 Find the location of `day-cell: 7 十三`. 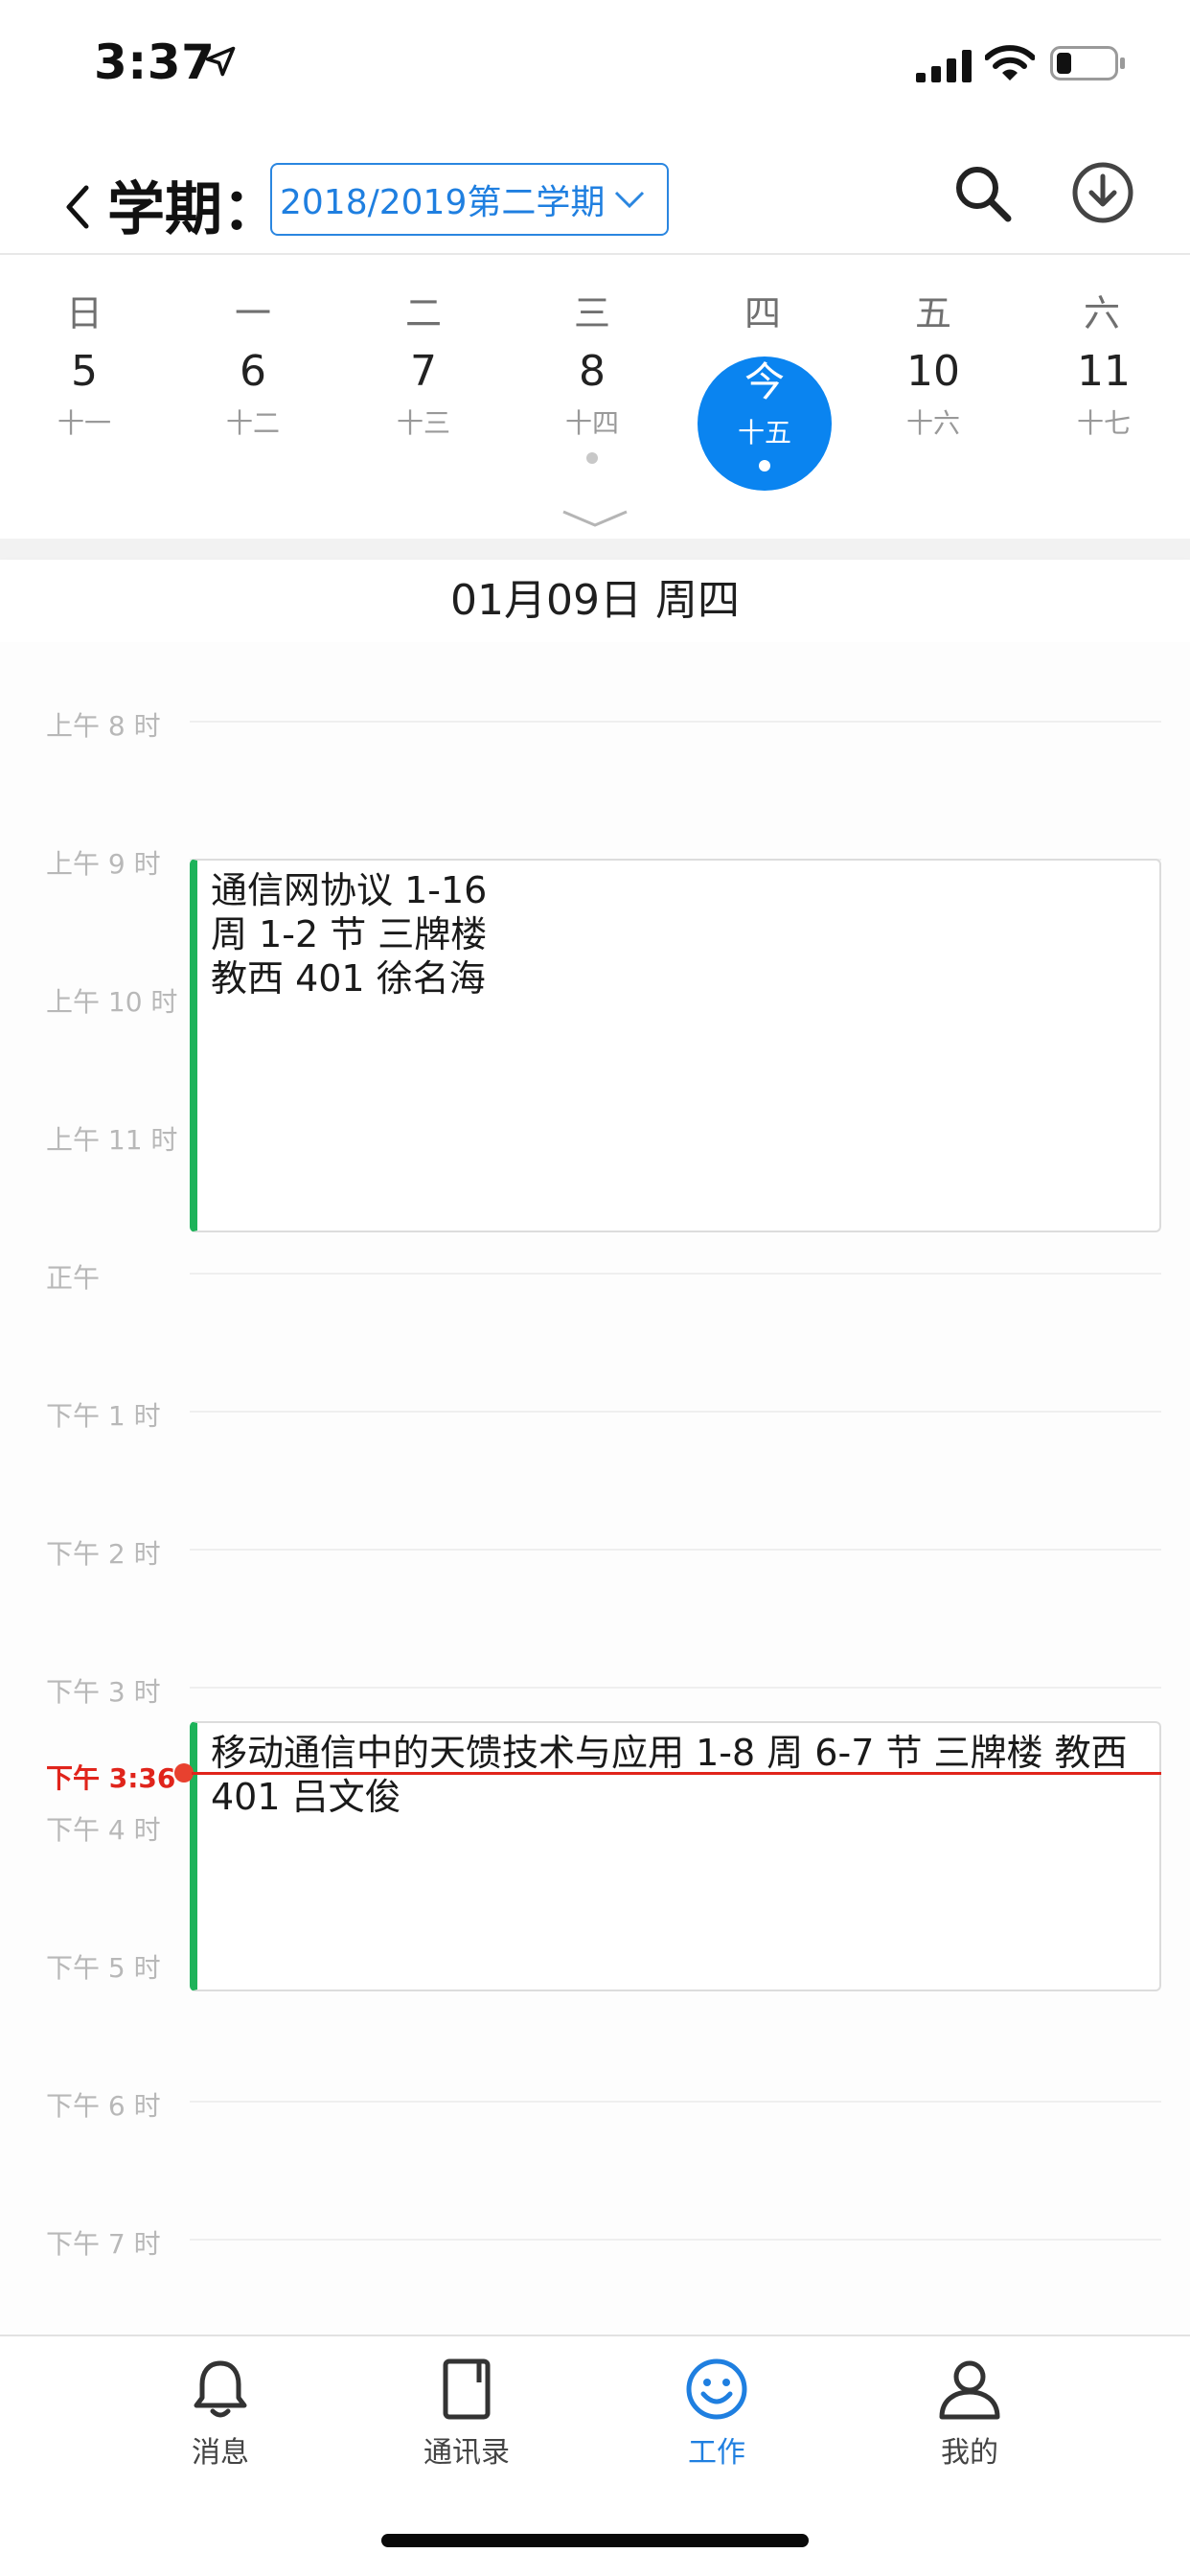

day-cell: 7 十三 is located at coordinates (424, 396).